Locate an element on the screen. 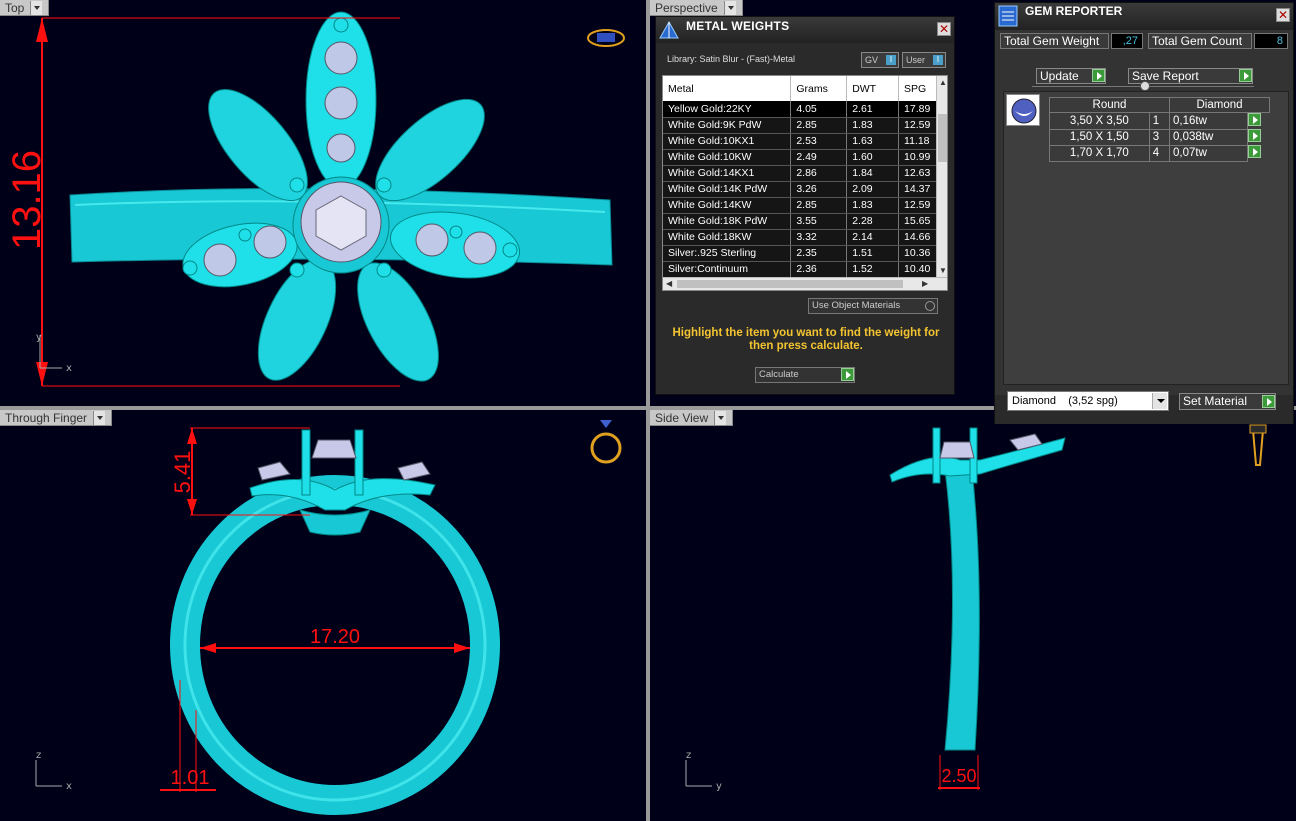 The width and height of the screenshot is (1296, 821). calculate-label: Calculate is located at coordinates (779, 374).